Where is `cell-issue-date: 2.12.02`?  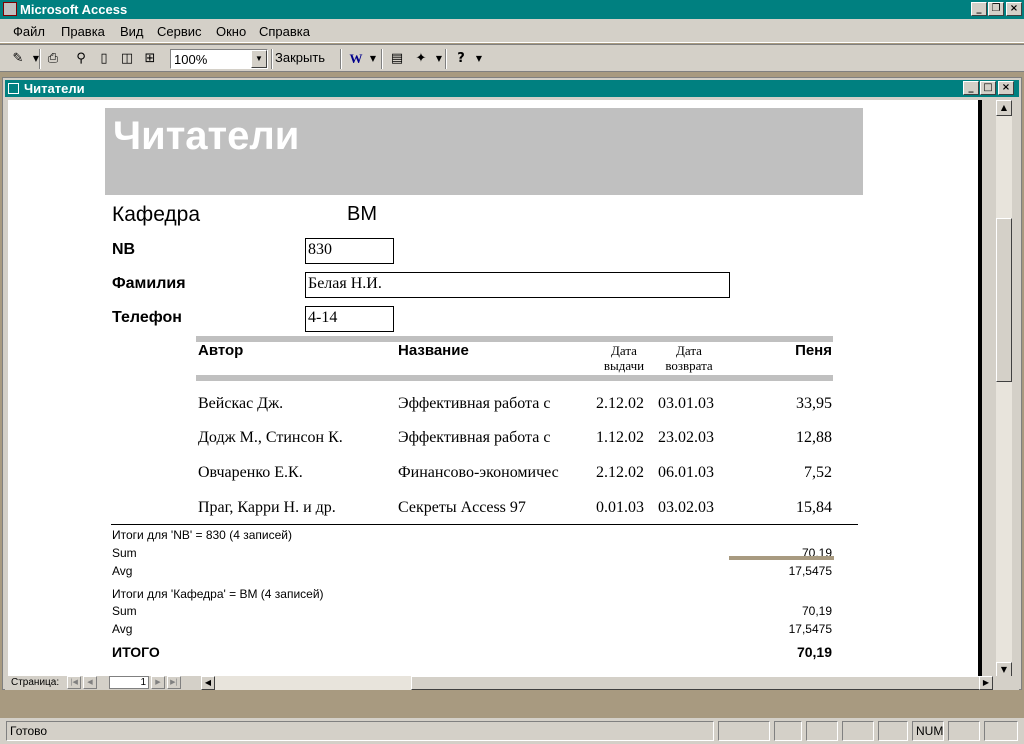
cell-issue-date: 2.12.02 is located at coordinates (620, 472).